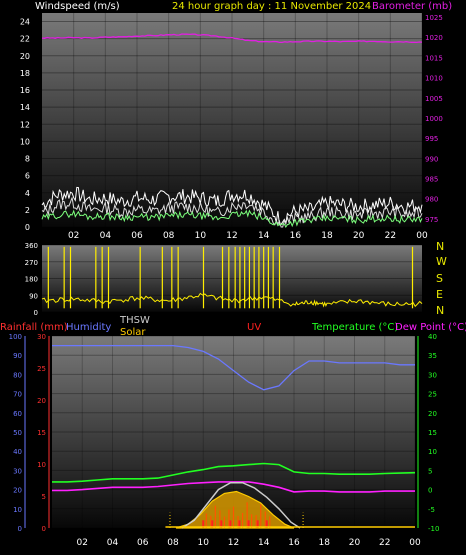  Describe the element at coordinates (44, 497) in the screenshot. I see `rain-tick-label: 5` at that location.